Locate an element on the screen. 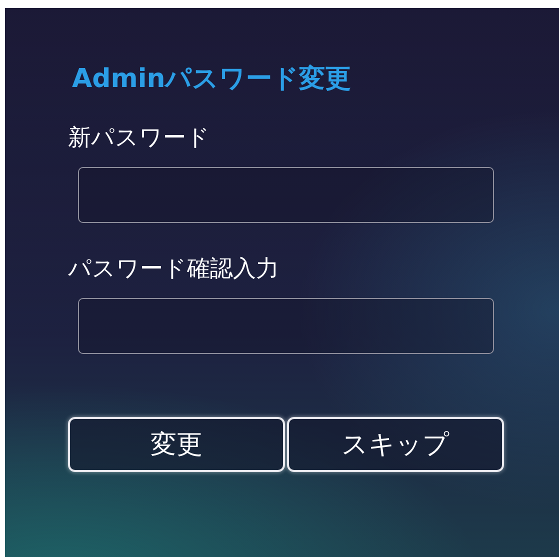 This screenshot has height=557, width=559. dialog-button: 変更 is located at coordinates (176, 444).